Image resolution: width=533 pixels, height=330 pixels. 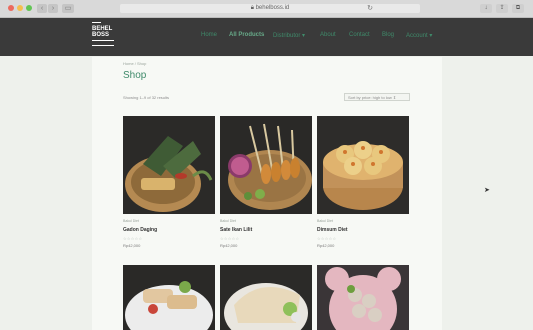 I want to click on nav-contact: Contact, so click(x=359, y=35).